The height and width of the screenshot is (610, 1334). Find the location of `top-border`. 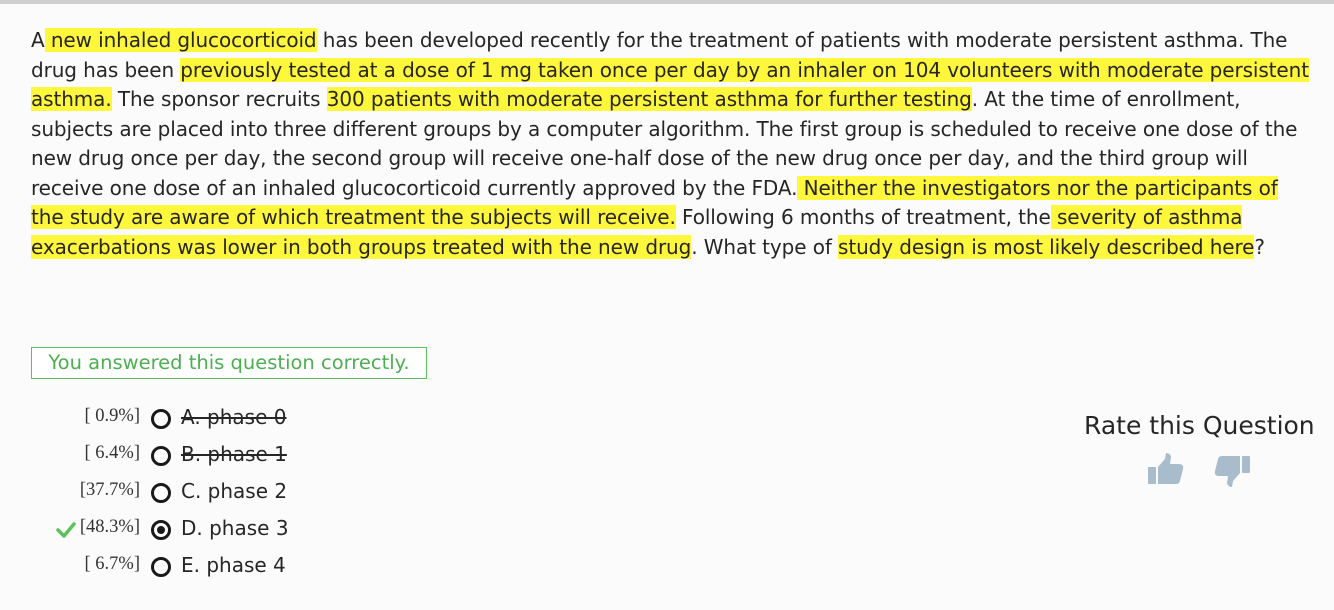

top-border is located at coordinates (667, 2).